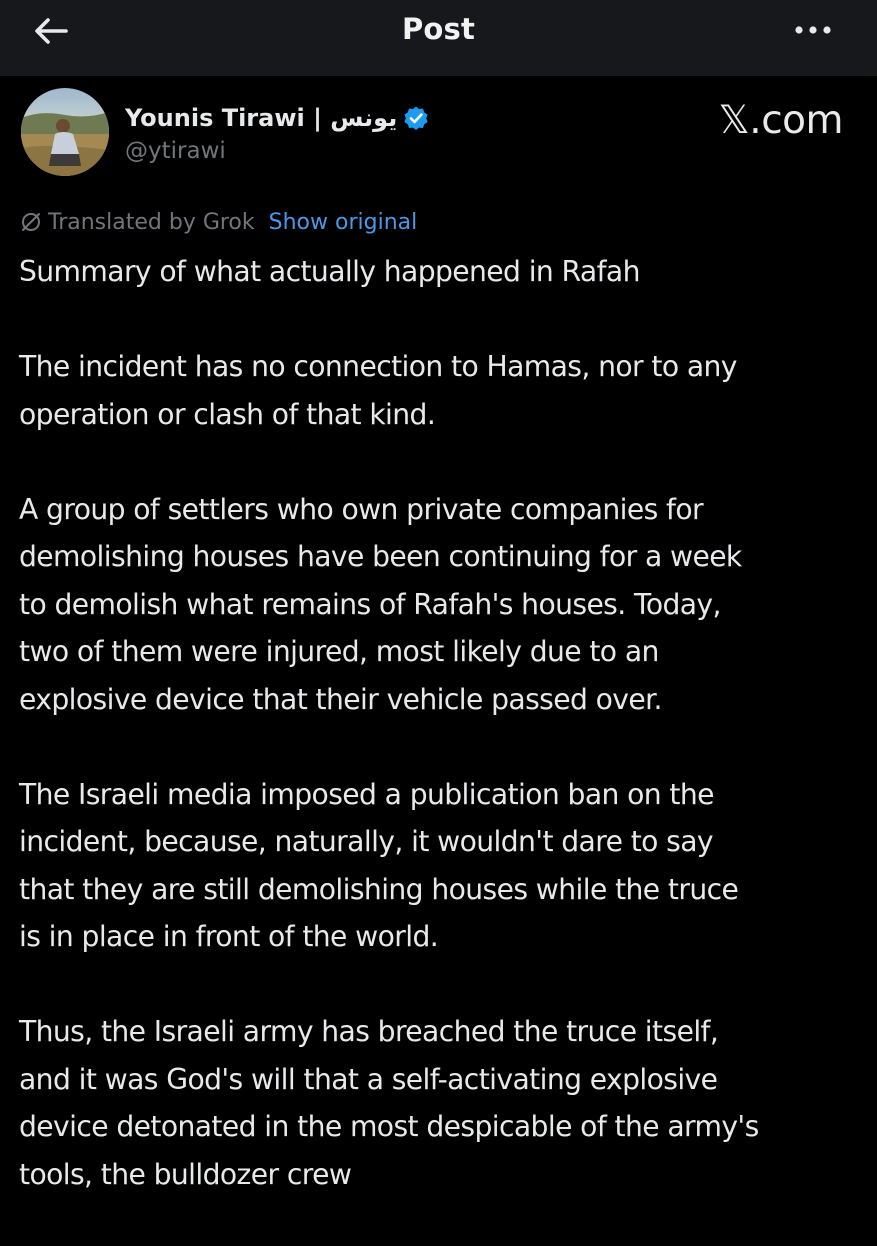  What do you see at coordinates (416, 118) in the screenshot?
I see `verified-badge-icon` at bounding box center [416, 118].